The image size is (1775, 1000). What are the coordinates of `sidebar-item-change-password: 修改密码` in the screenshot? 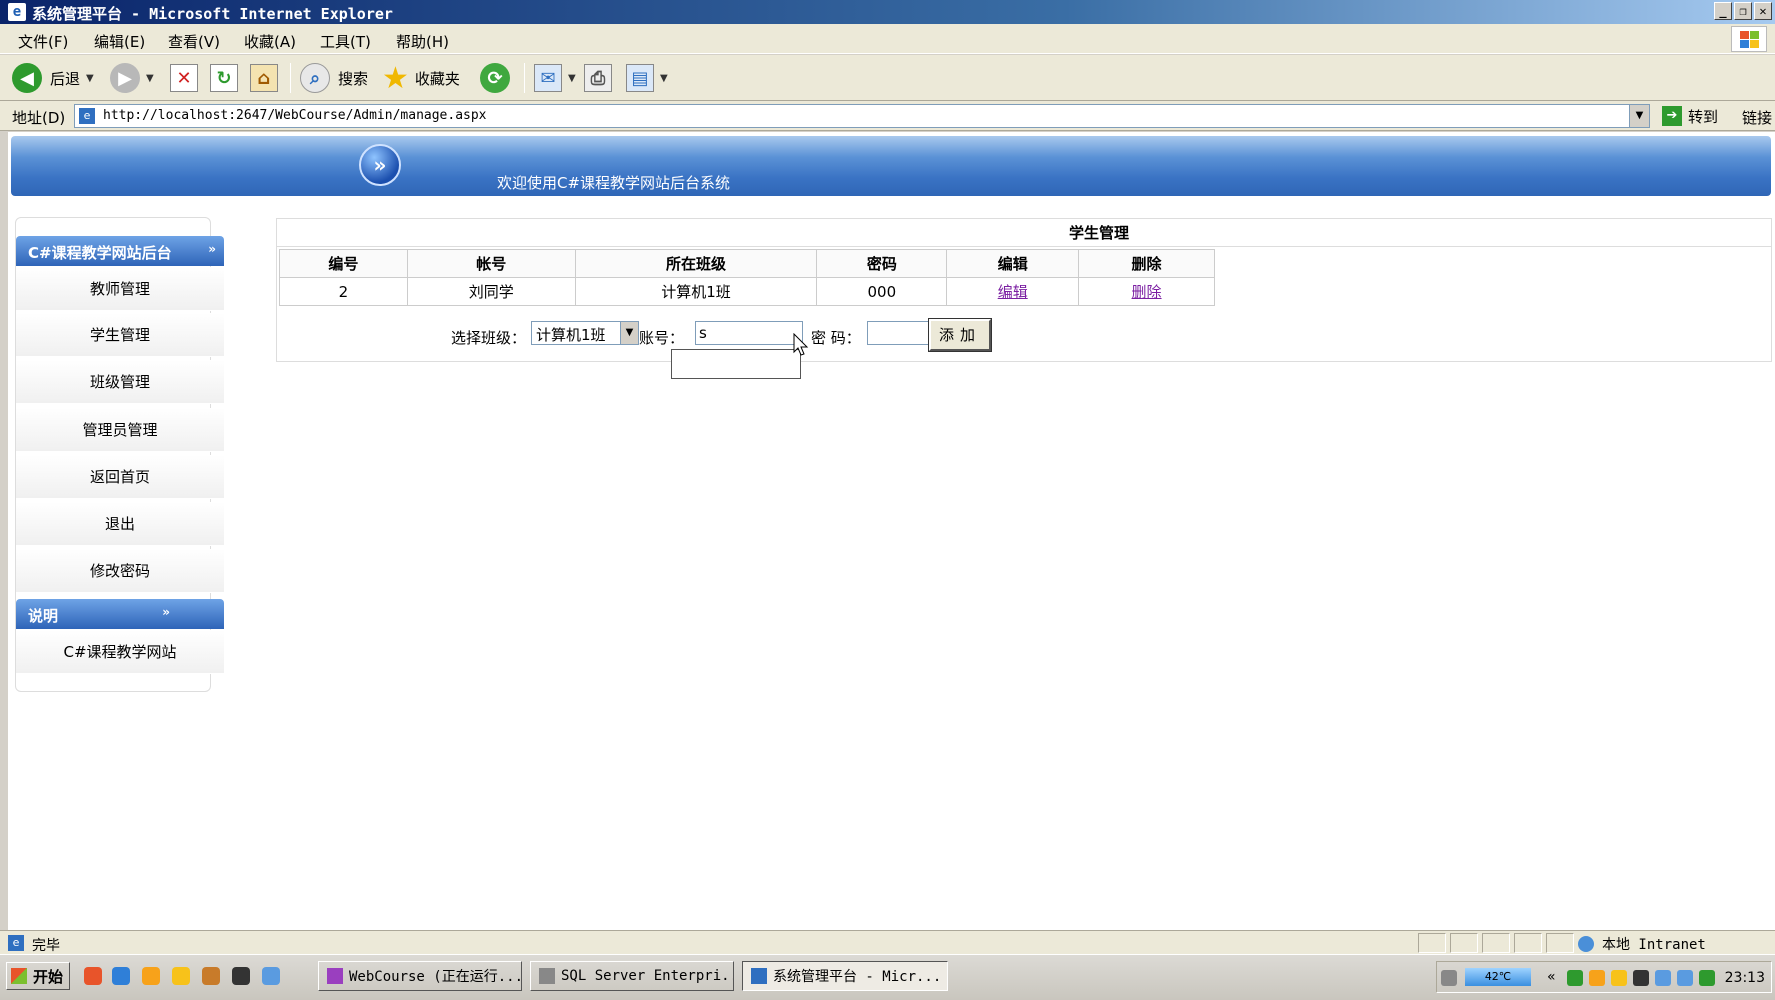 It's located at (120, 571).